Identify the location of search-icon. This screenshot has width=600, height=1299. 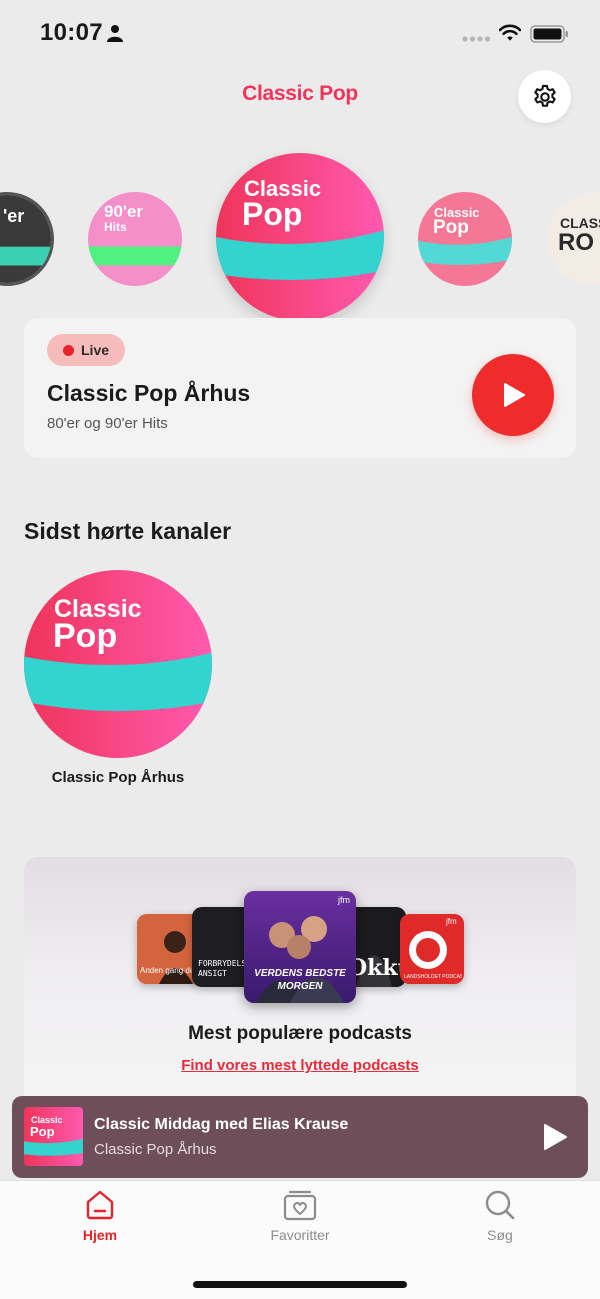
(500, 1205).